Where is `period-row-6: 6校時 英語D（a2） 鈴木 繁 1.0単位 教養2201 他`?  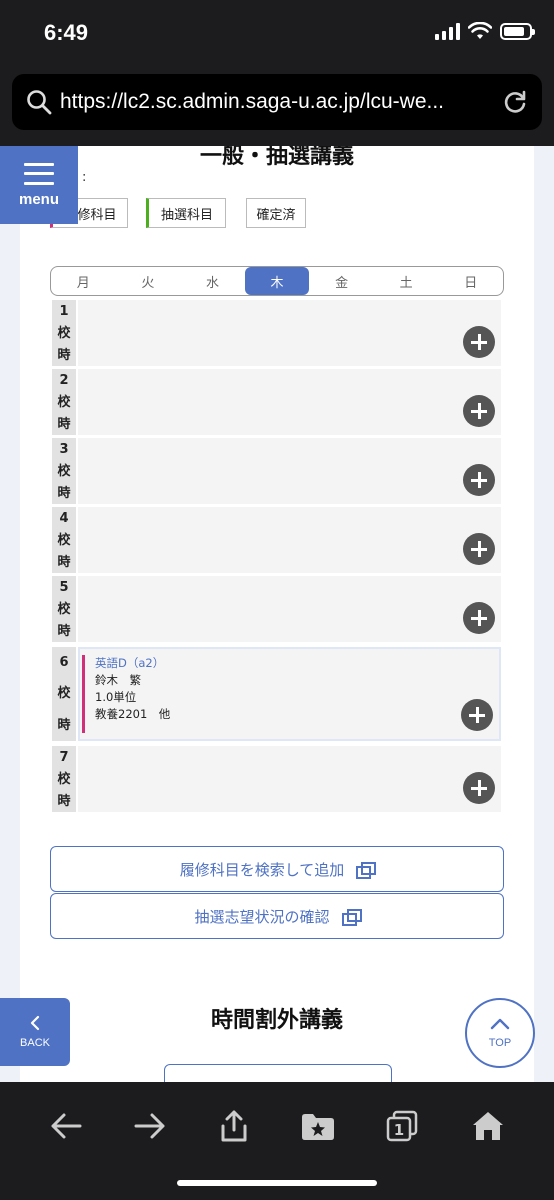
period-row-6: 6校時 英語D（a2） 鈴木 繁 1.0単位 教養2201 他 is located at coordinates (276, 694).